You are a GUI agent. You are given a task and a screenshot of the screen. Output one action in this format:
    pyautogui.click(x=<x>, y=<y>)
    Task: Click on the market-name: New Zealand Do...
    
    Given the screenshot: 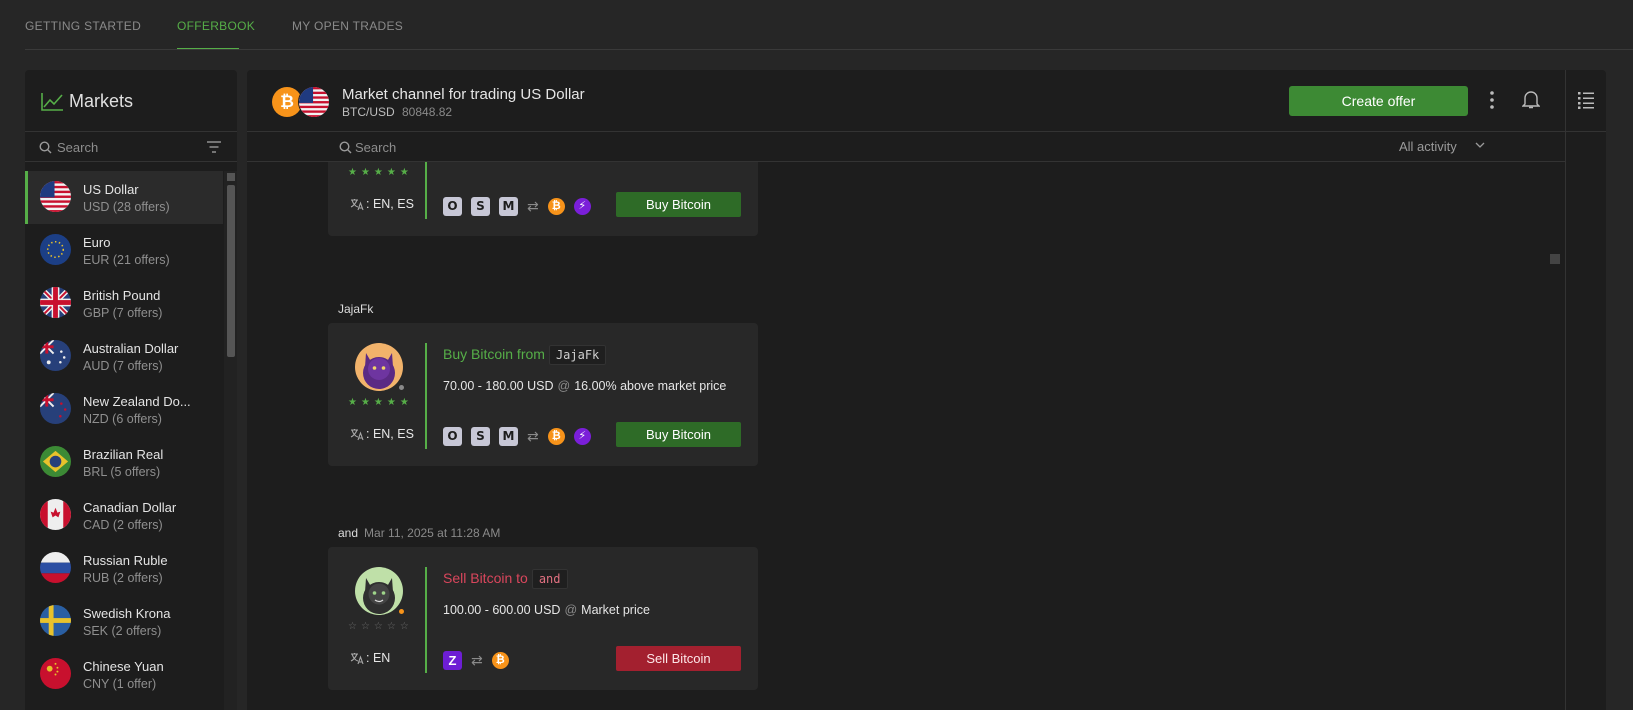 What is the action you would take?
    pyautogui.click(x=137, y=401)
    